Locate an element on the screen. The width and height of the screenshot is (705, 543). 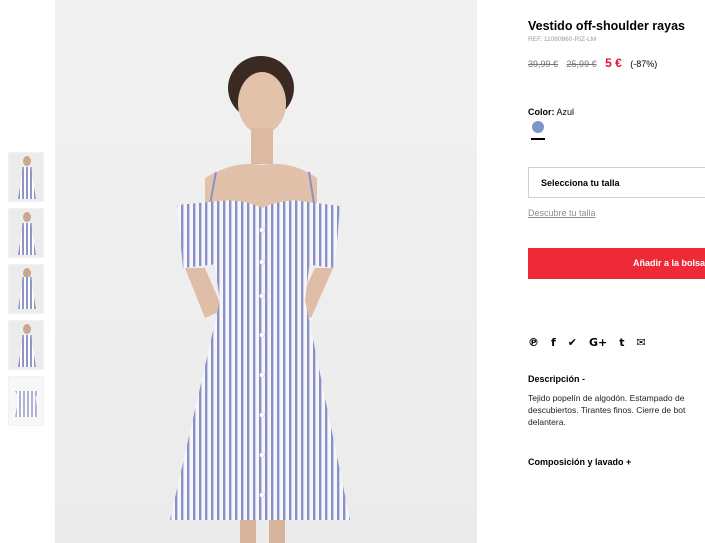
thumbnail-full is located at coordinates (26, 233).